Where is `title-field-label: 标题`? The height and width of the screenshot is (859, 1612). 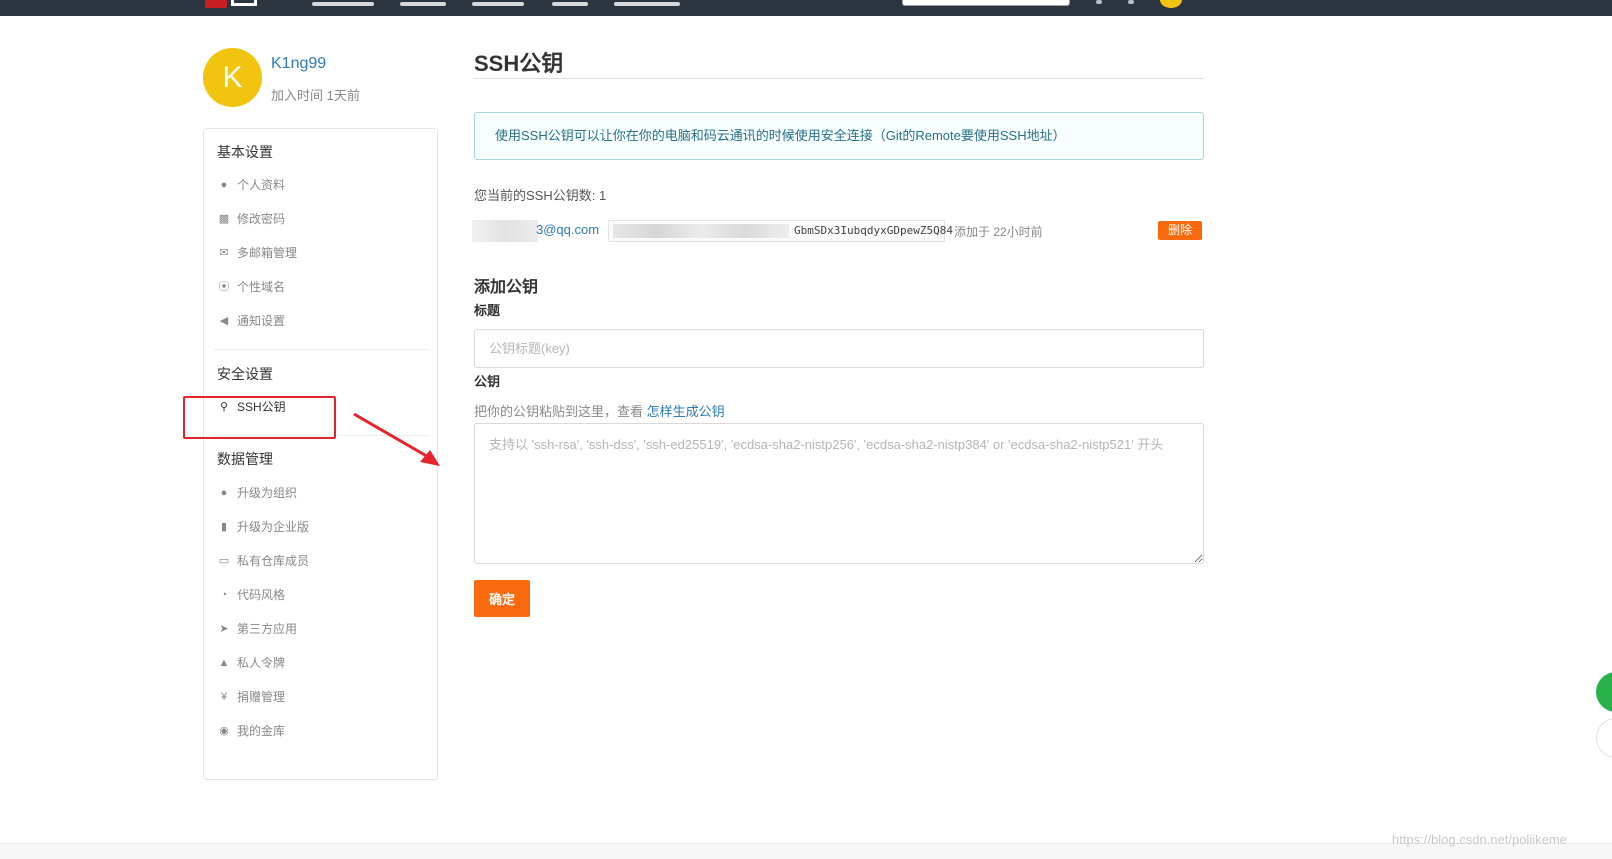 title-field-label: 标题 is located at coordinates (487, 310).